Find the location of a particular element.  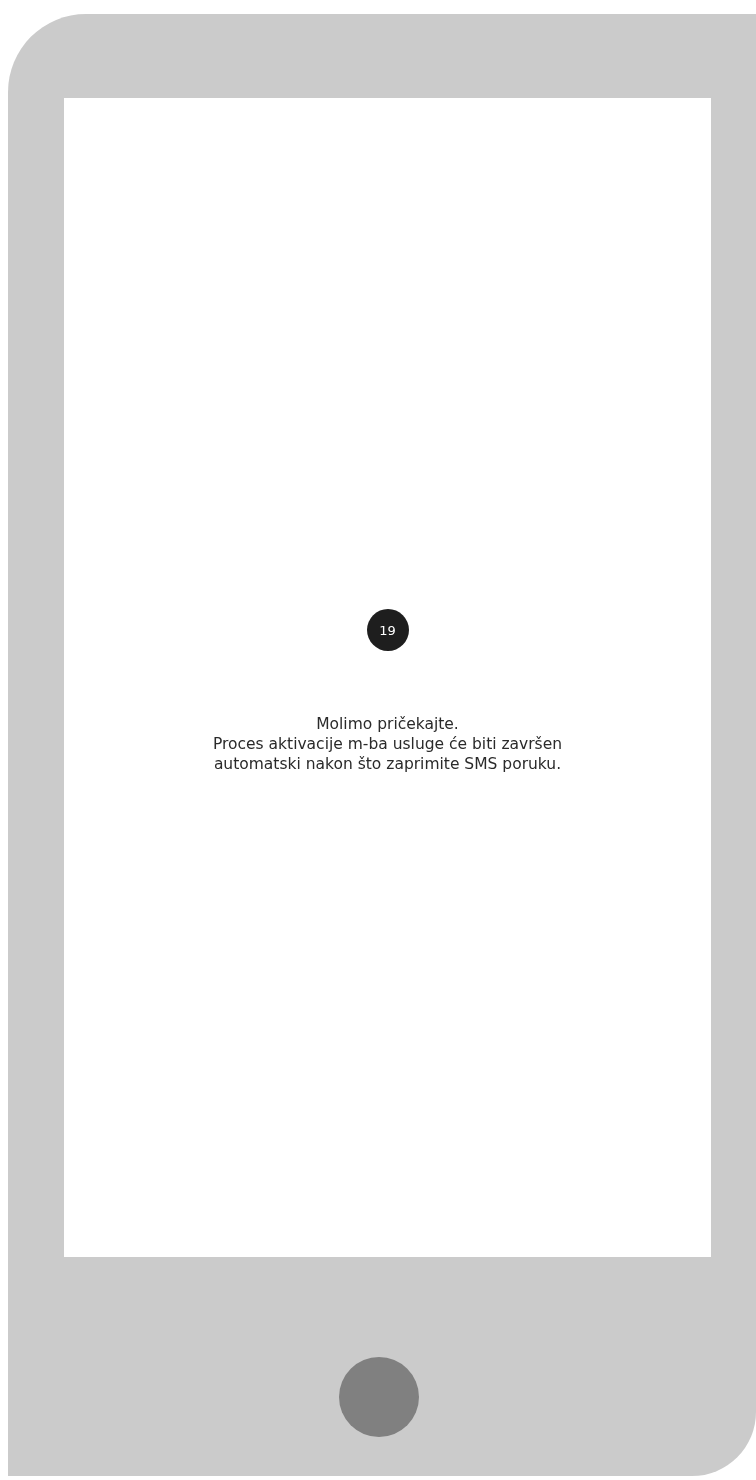

message-title: Molimo pričekajte. is located at coordinates (387, 724).